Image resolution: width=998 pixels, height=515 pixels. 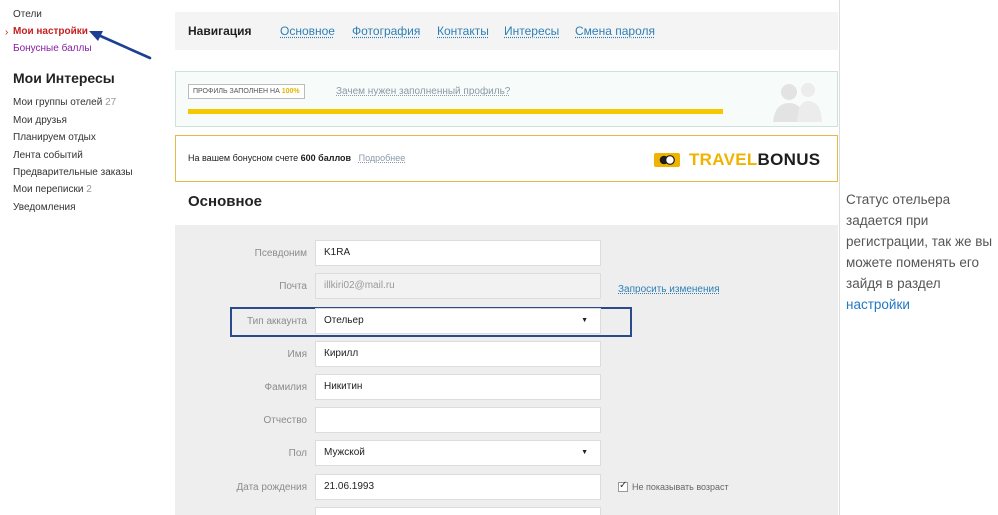 What do you see at coordinates (680, 487) in the screenshot?
I see `hide-age-label: Не показывать возраст` at bounding box center [680, 487].